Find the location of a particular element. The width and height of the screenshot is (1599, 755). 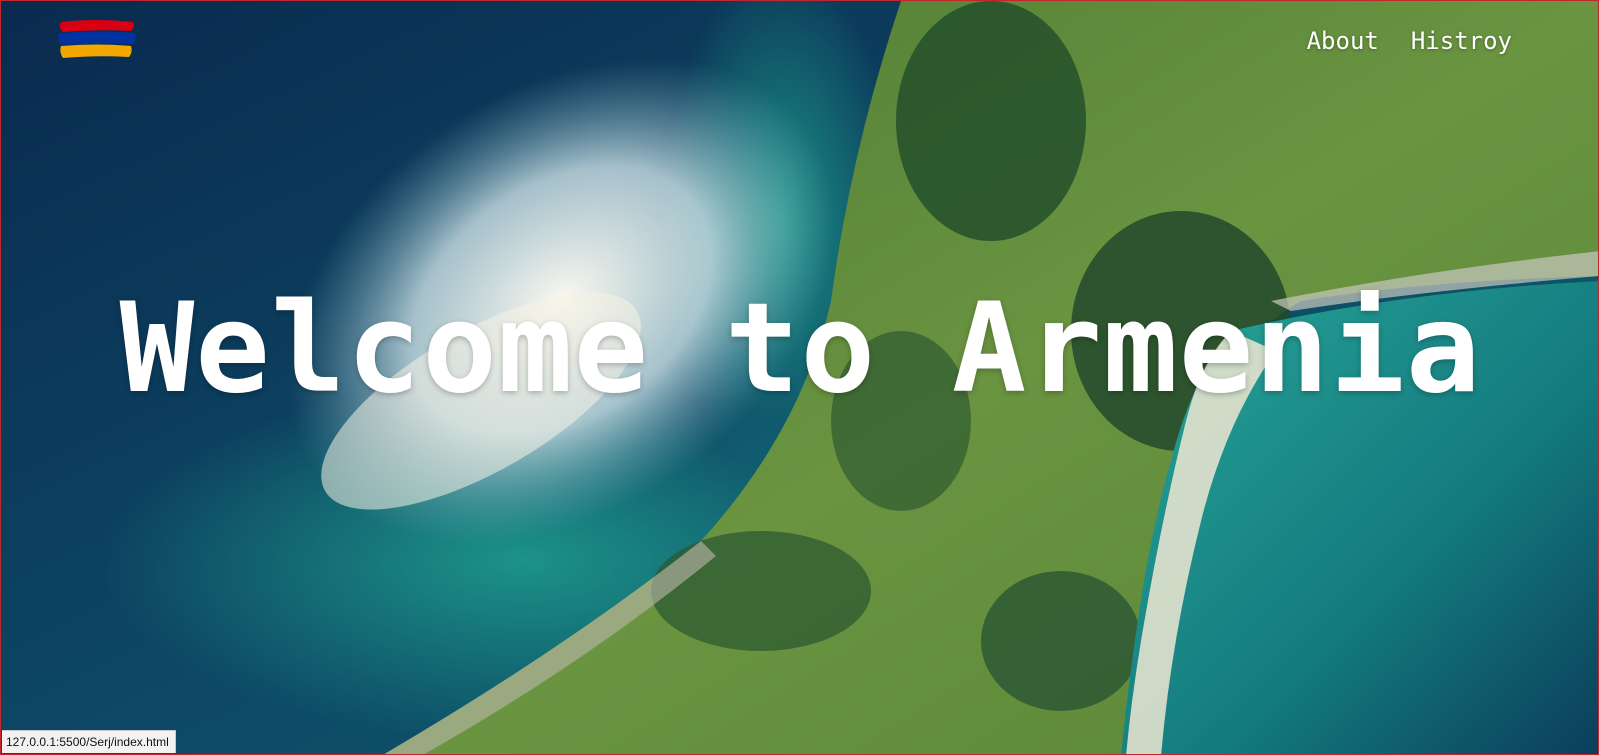

armenian-flag-icon is located at coordinates (97, 39).